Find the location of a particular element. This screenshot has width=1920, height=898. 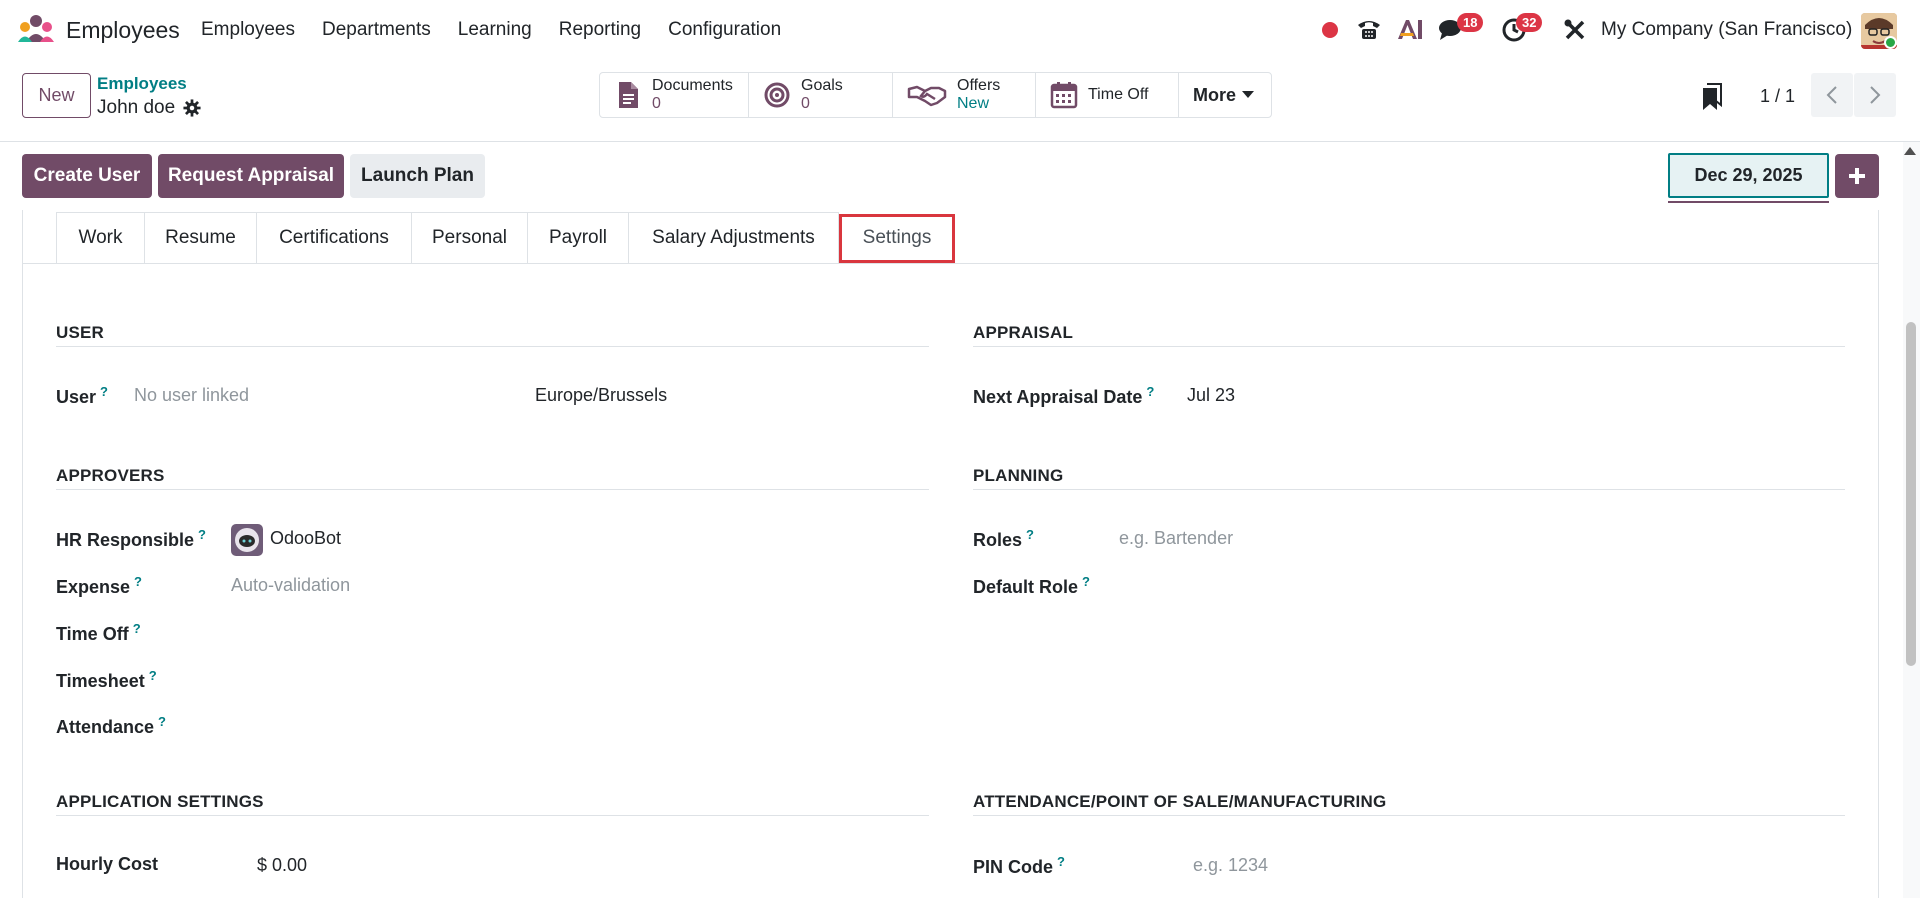

handshake-icon is located at coordinates (927, 96).